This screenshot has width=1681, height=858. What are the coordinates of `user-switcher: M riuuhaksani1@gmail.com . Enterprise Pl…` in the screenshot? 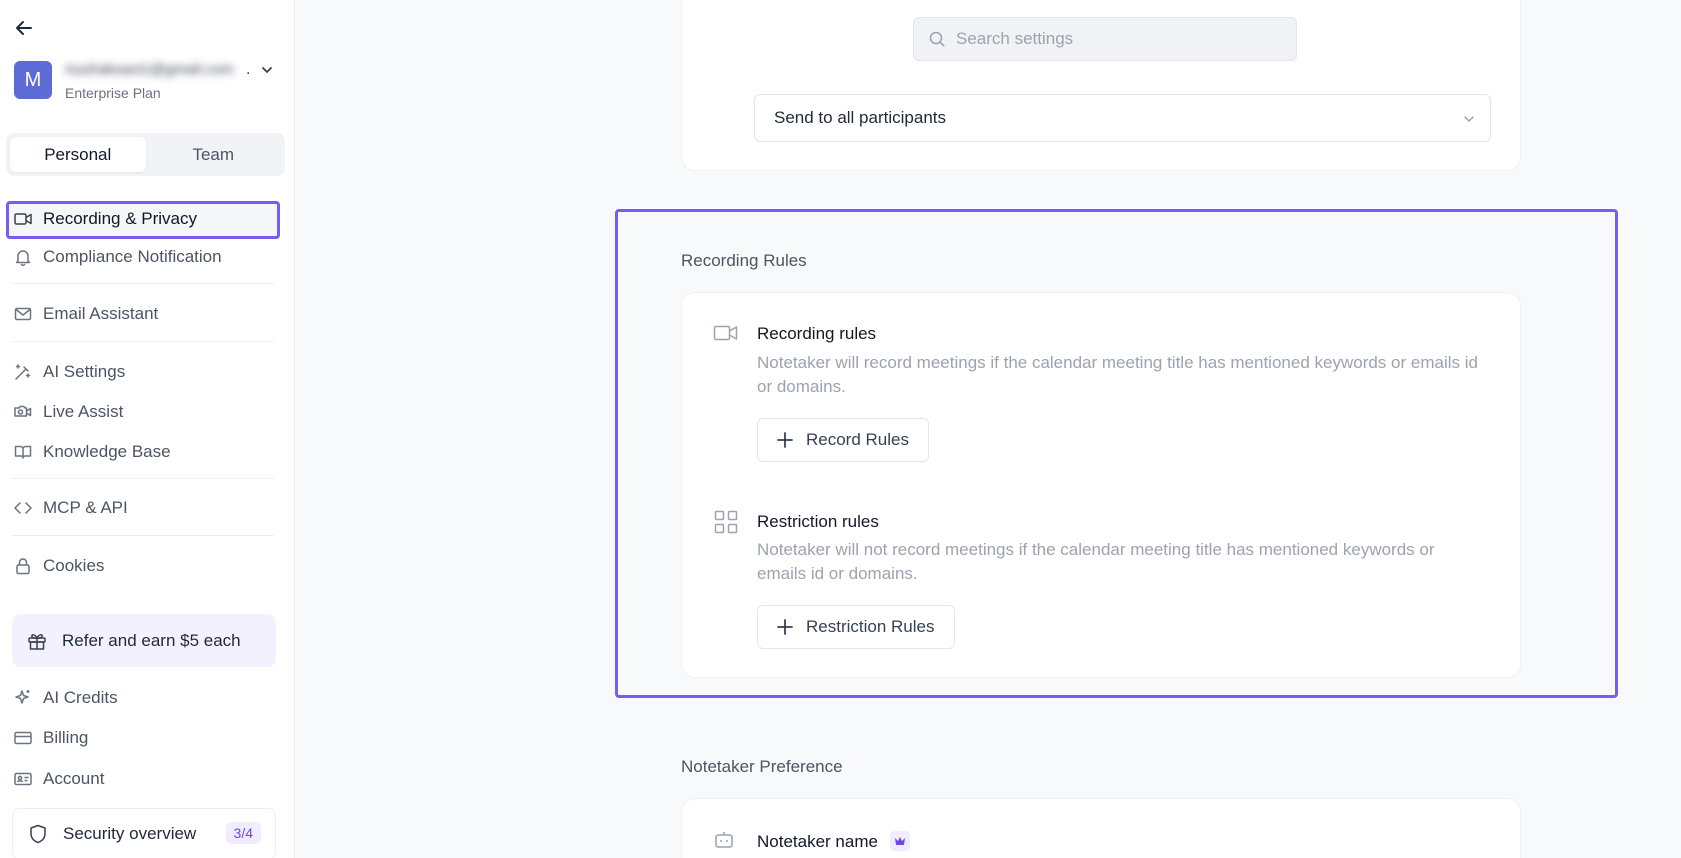 It's located at (147, 82).